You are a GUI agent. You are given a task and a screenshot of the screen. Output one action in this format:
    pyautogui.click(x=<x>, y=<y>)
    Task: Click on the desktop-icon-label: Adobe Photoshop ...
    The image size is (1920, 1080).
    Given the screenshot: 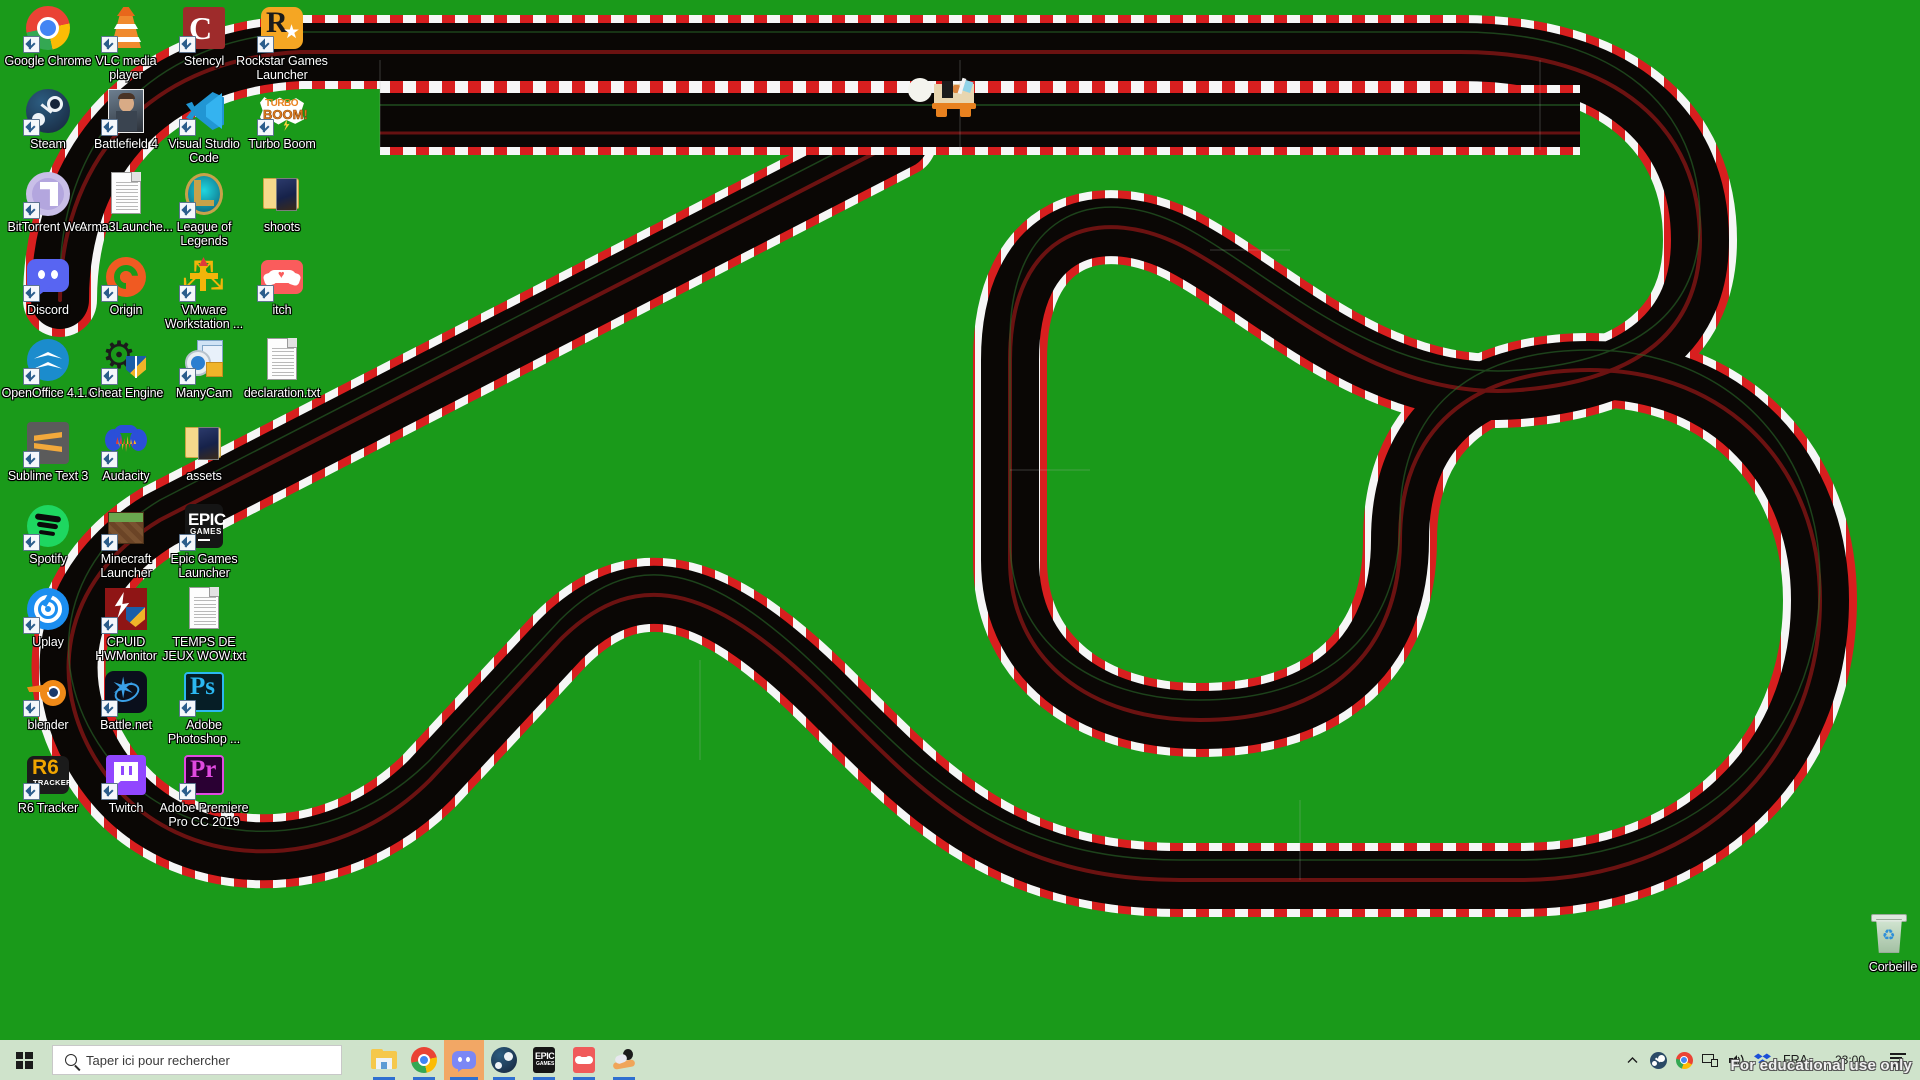 What is the action you would take?
    pyautogui.click(x=204, y=732)
    